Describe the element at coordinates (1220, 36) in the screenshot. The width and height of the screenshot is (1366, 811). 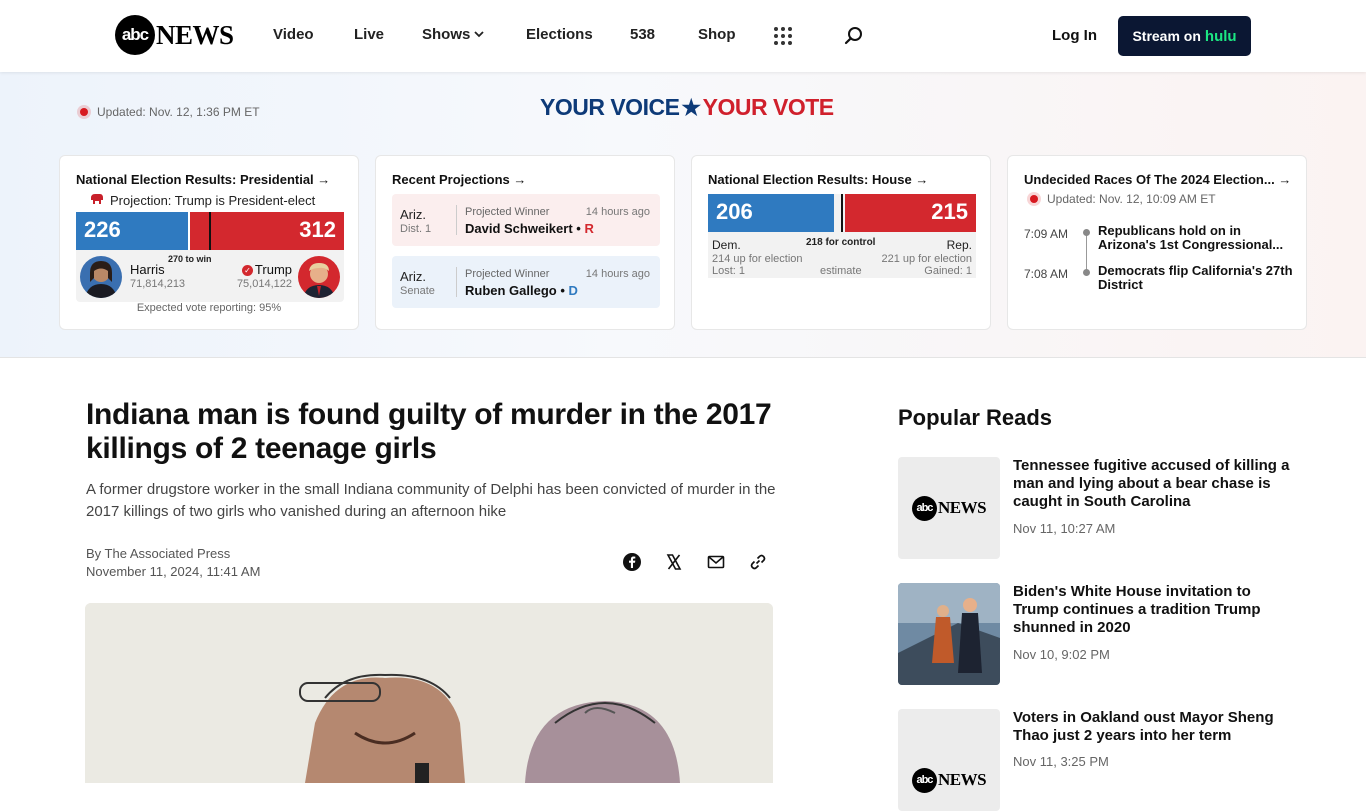
I see `hulu-brand: hulu` at that location.